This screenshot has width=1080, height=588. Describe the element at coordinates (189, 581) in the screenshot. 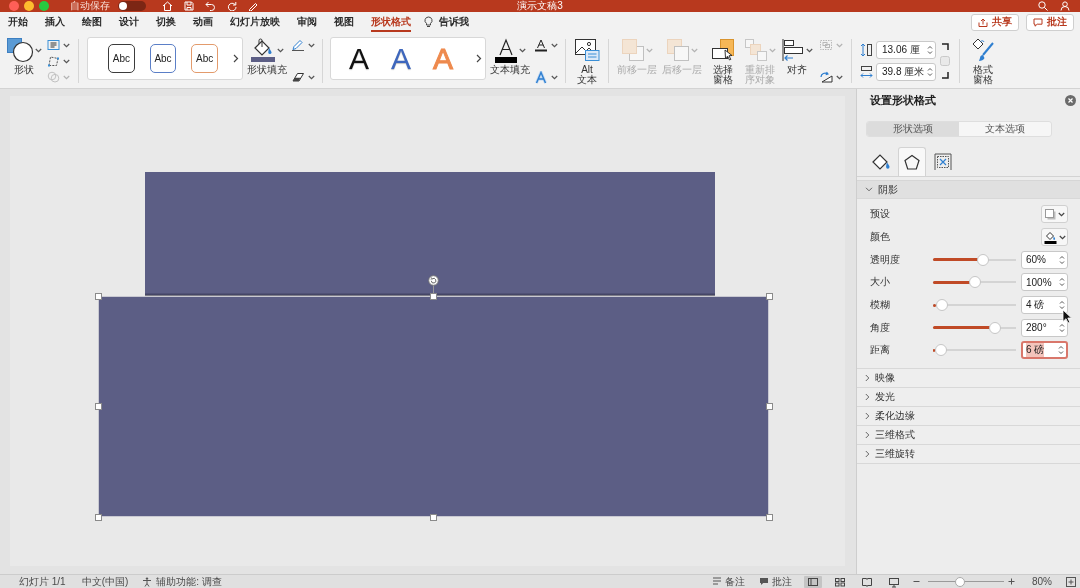

I see `accessibility-status: 辅助功能: 调查` at that location.